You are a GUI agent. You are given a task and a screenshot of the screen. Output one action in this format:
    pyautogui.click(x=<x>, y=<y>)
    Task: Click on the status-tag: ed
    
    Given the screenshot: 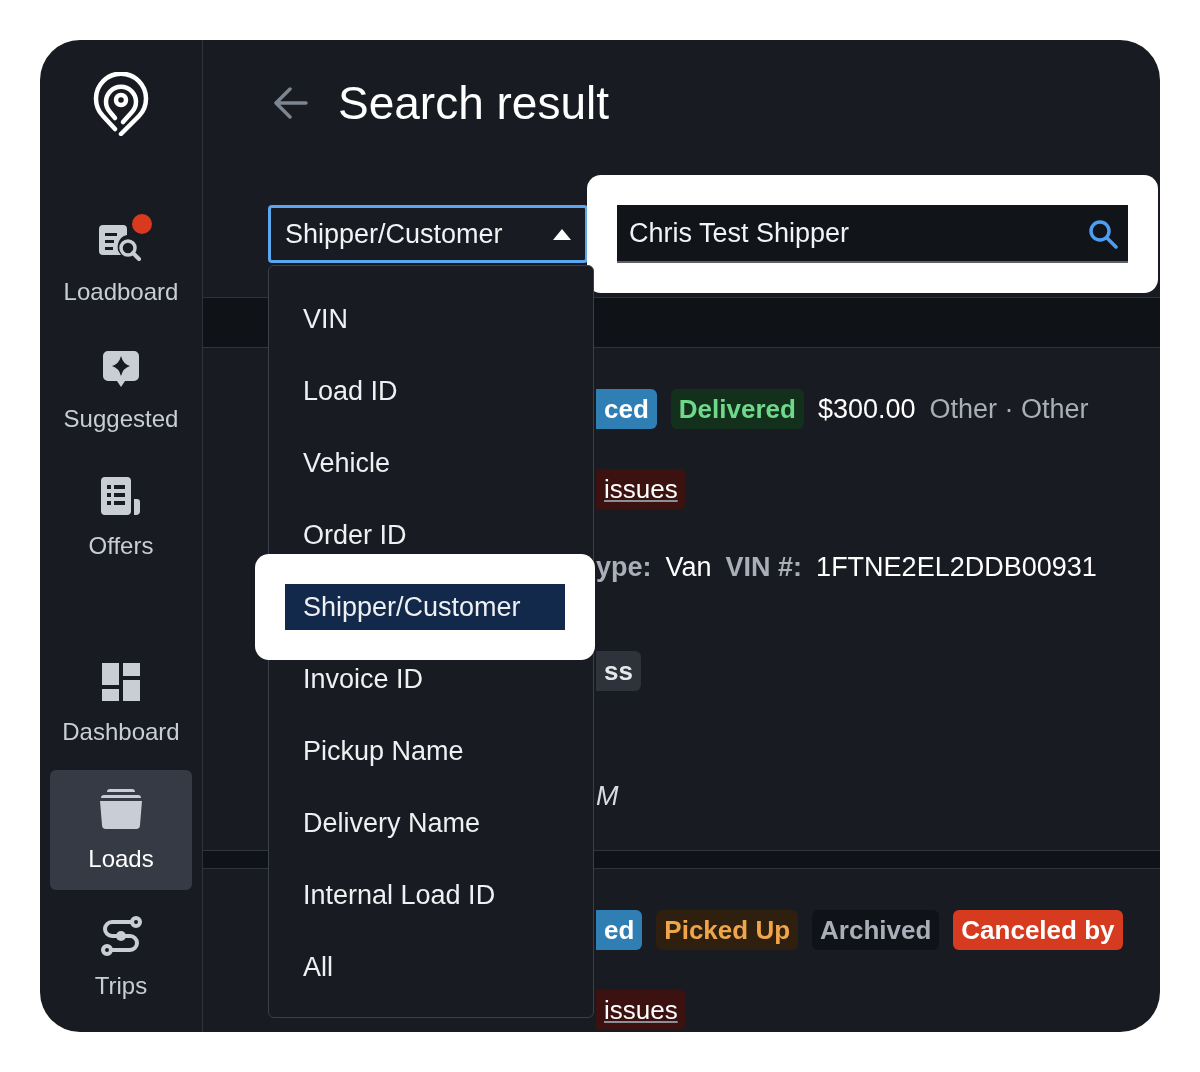 What is the action you would take?
    pyautogui.click(x=619, y=930)
    